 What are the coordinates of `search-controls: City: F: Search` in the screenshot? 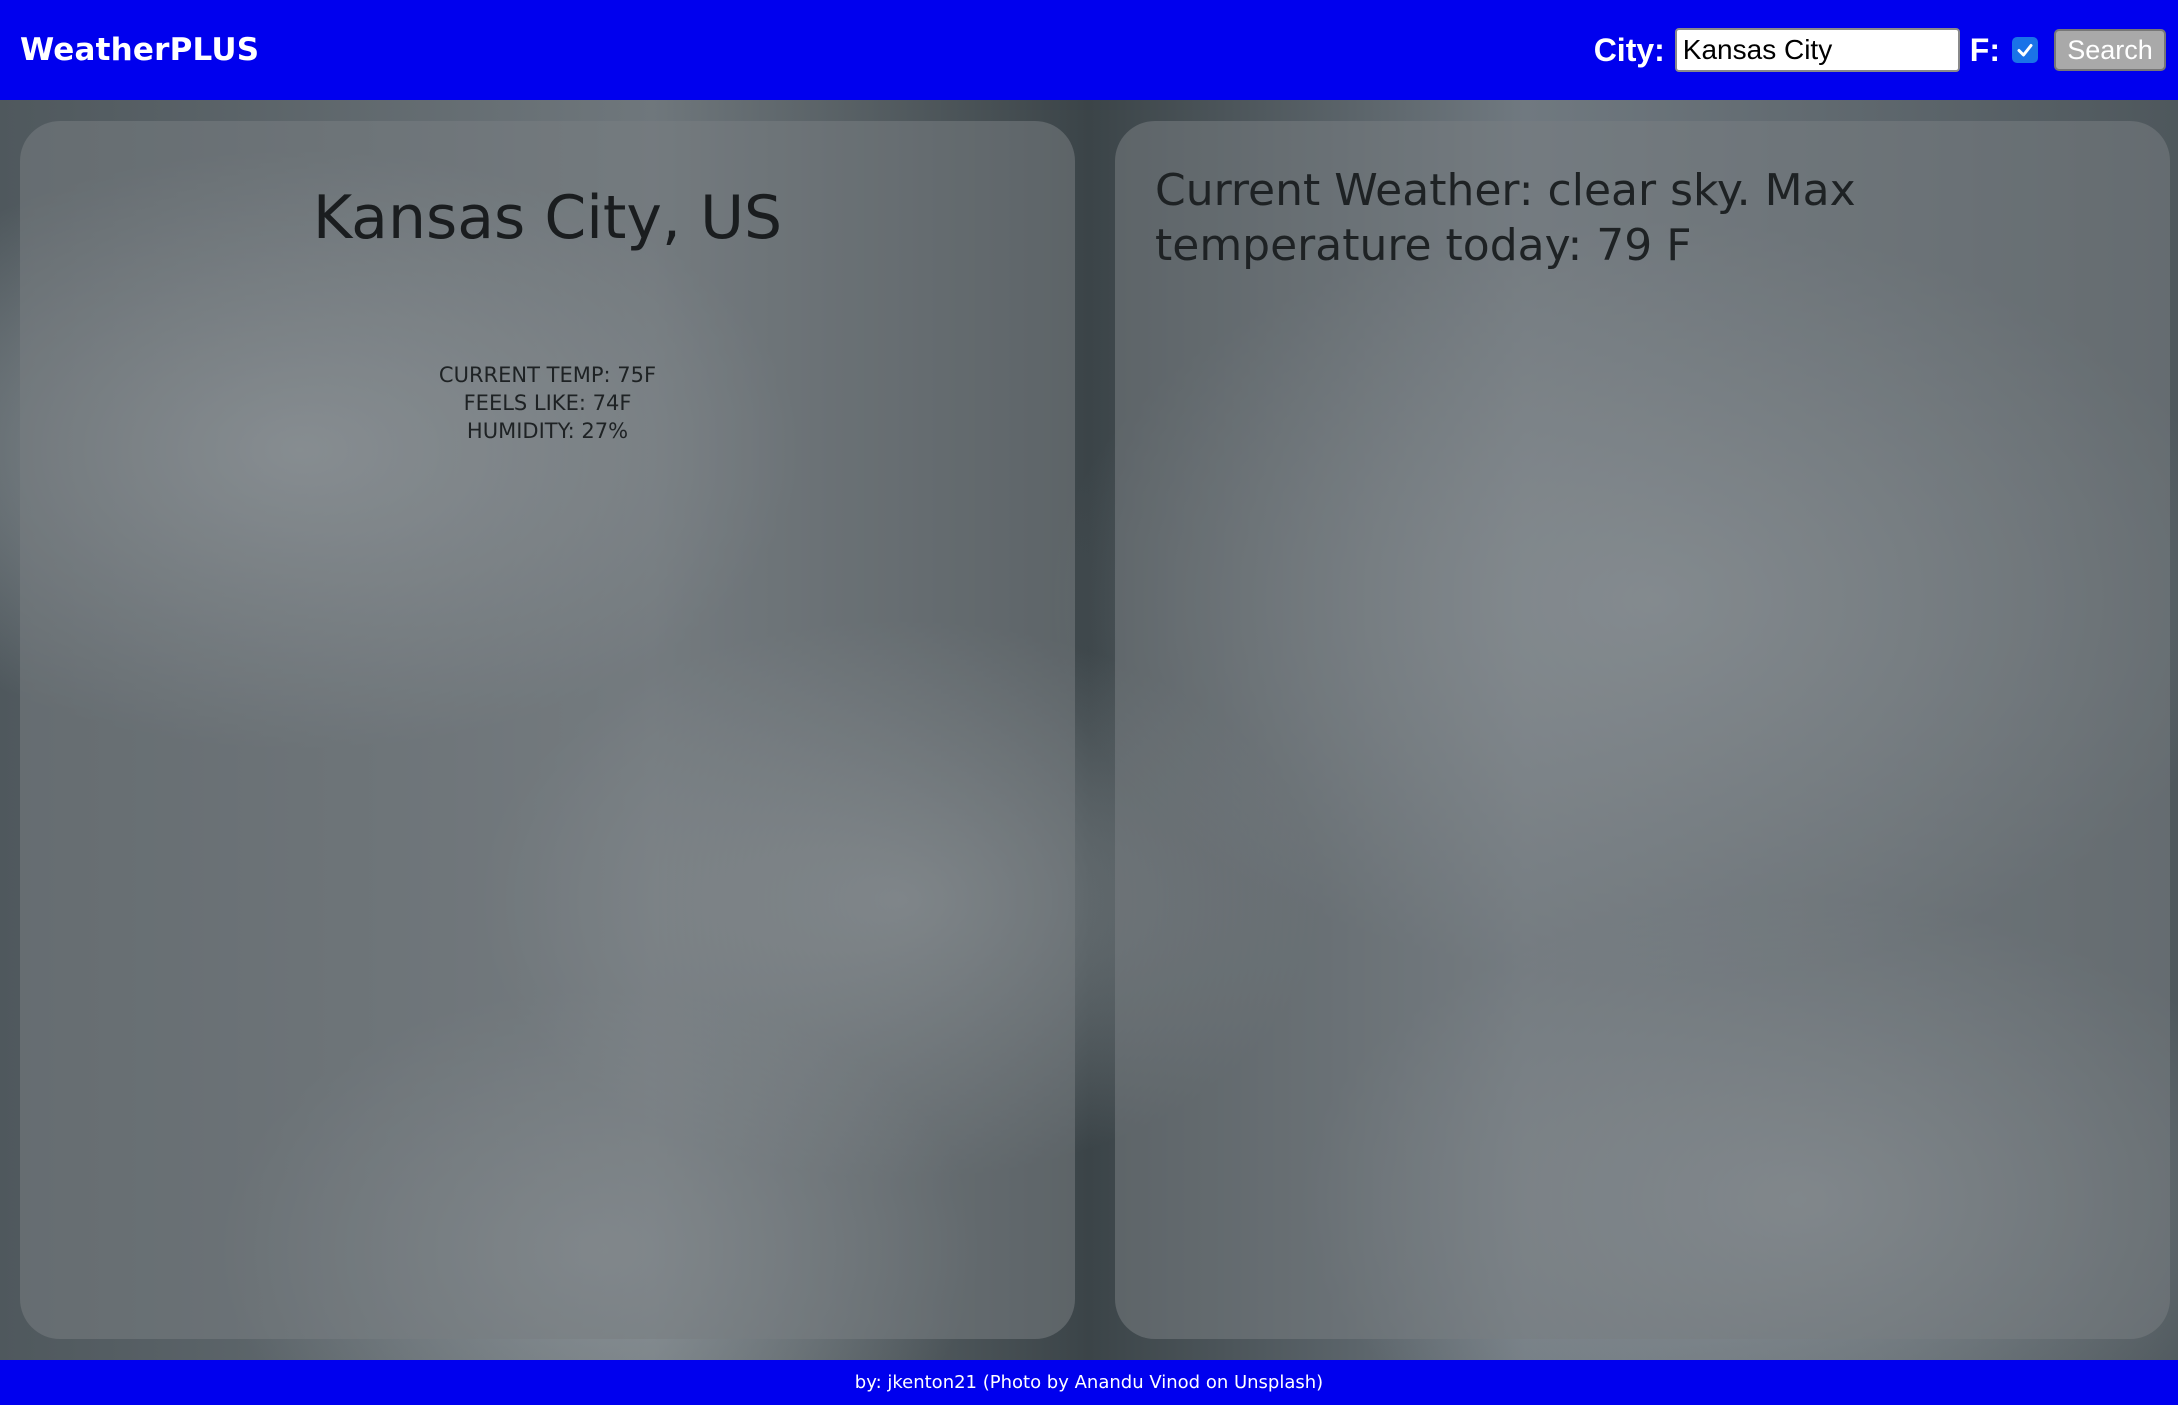 It's located at (1880, 50).